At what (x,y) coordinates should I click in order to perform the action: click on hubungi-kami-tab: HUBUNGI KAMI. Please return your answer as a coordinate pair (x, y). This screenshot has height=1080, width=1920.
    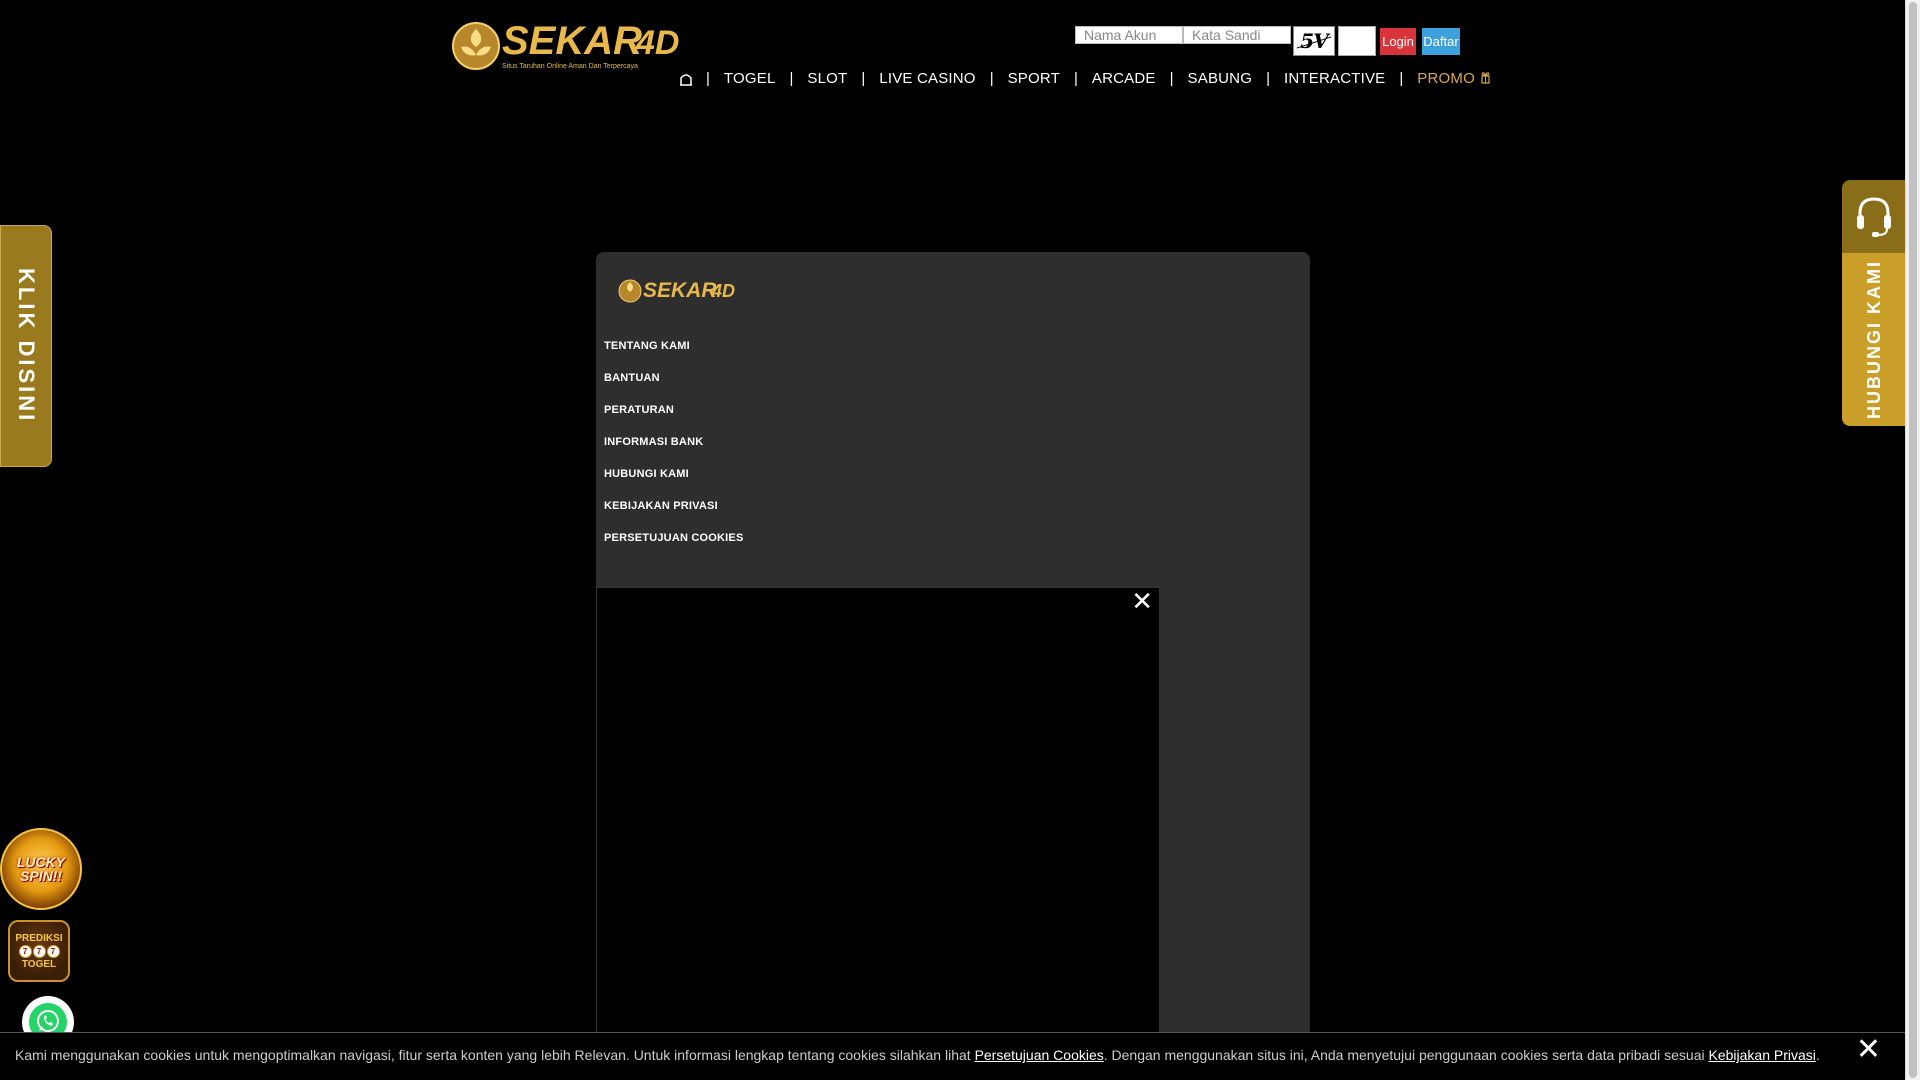
    Looking at the image, I should click on (1874, 303).